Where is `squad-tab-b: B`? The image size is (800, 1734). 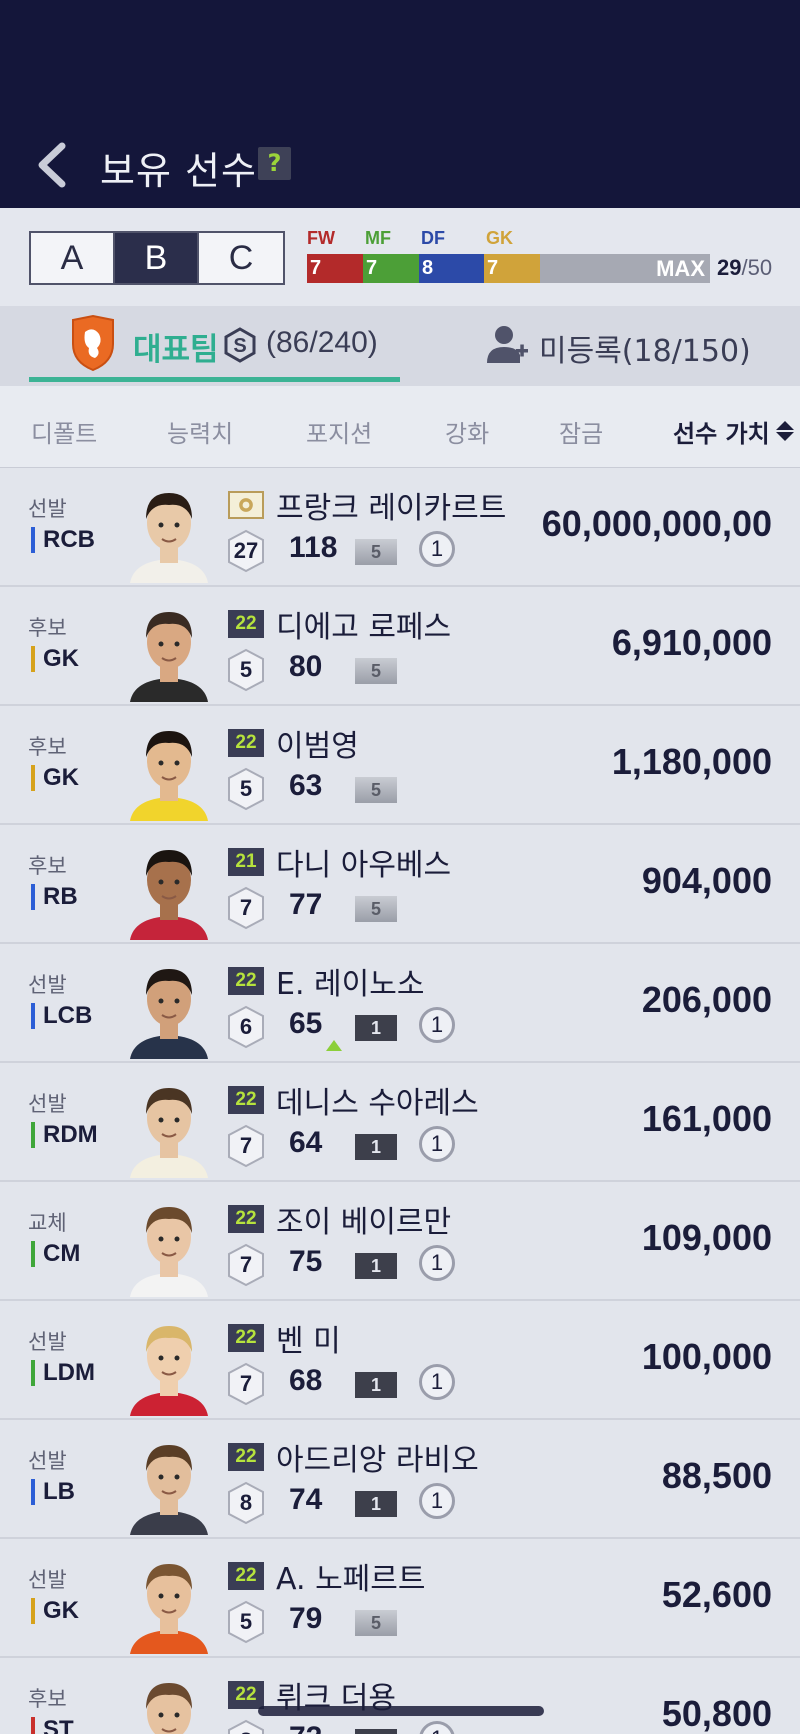
squad-tab-b: B is located at coordinates (157, 258).